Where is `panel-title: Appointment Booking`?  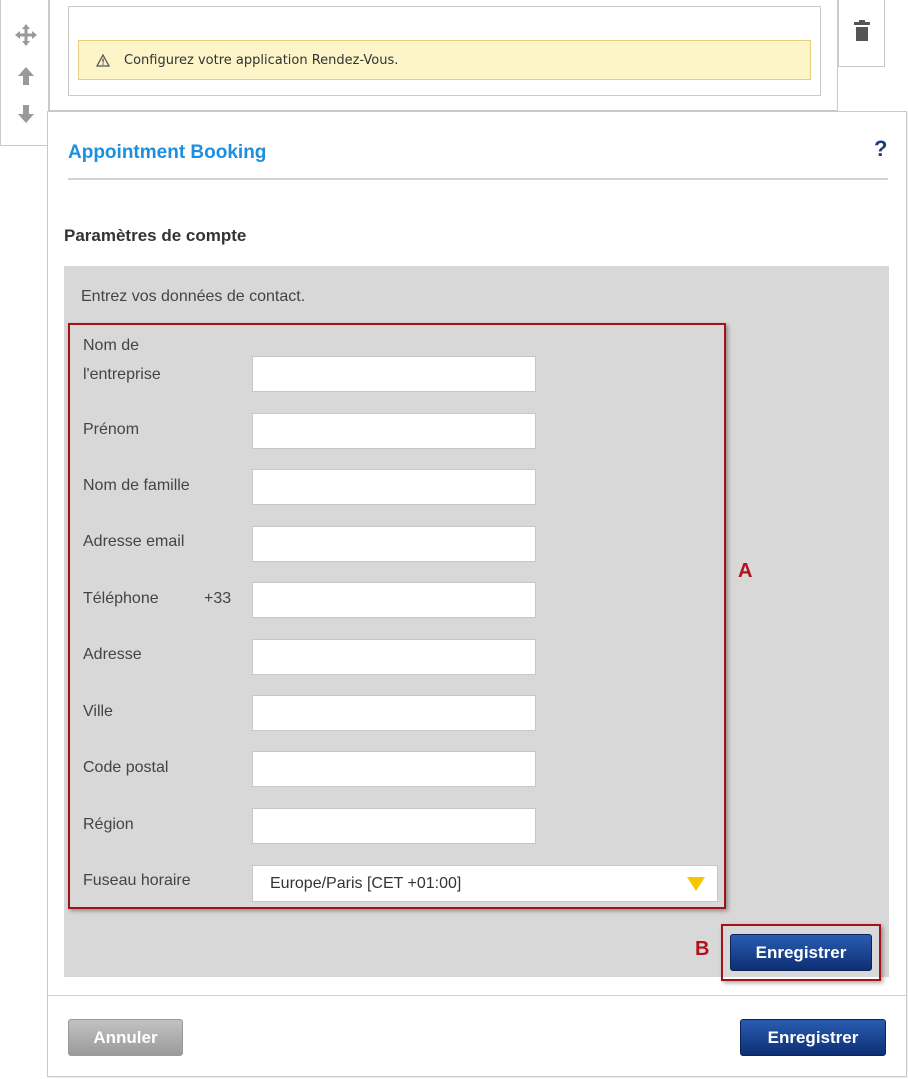
panel-title: Appointment Booking is located at coordinates (167, 152).